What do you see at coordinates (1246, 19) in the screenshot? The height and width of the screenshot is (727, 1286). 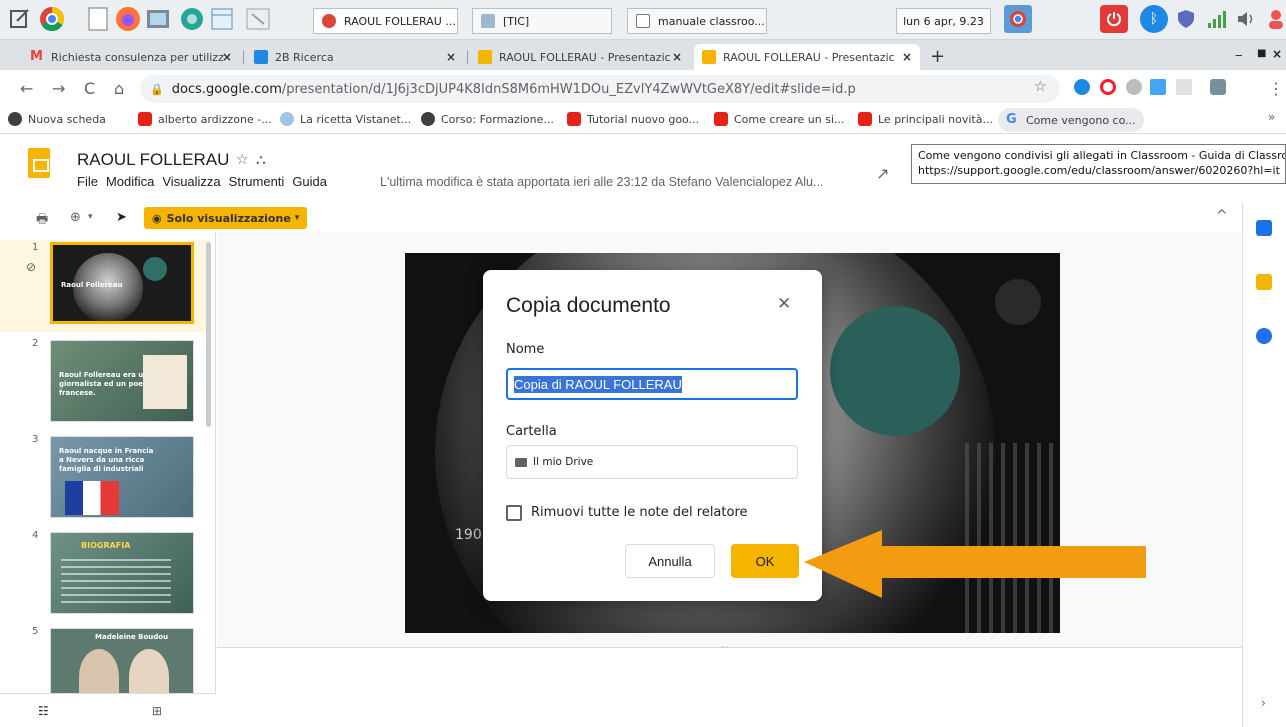 I see `volume-icon` at bounding box center [1246, 19].